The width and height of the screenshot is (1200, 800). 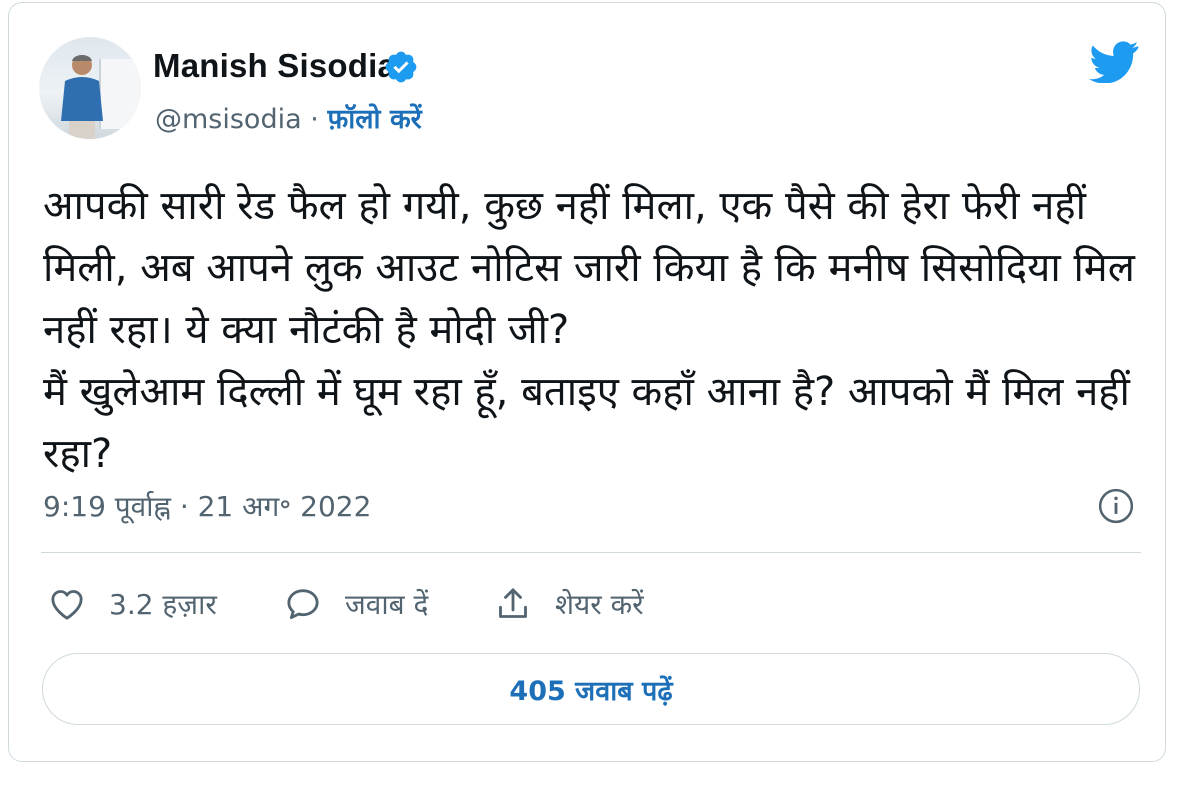 I want to click on share-label: शेयर करें, so click(x=599, y=604).